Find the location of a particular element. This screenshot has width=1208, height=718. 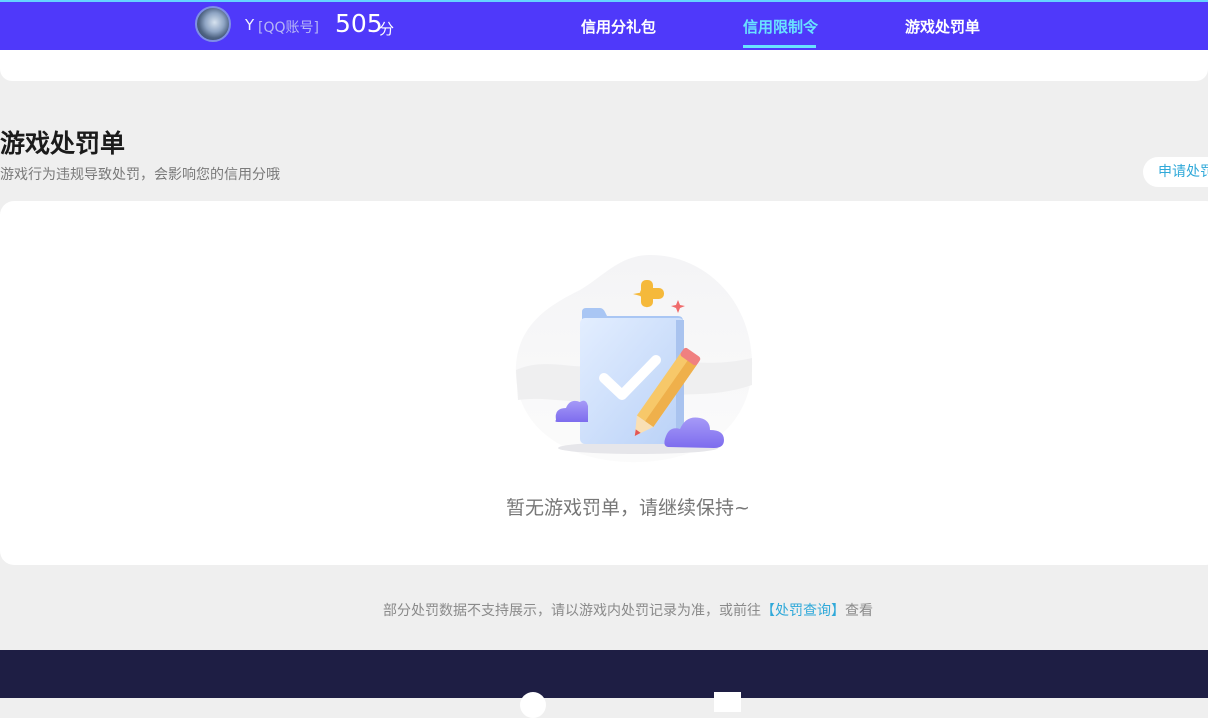

clipboard-check-pencil-icon is located at coordinates (634, 359).